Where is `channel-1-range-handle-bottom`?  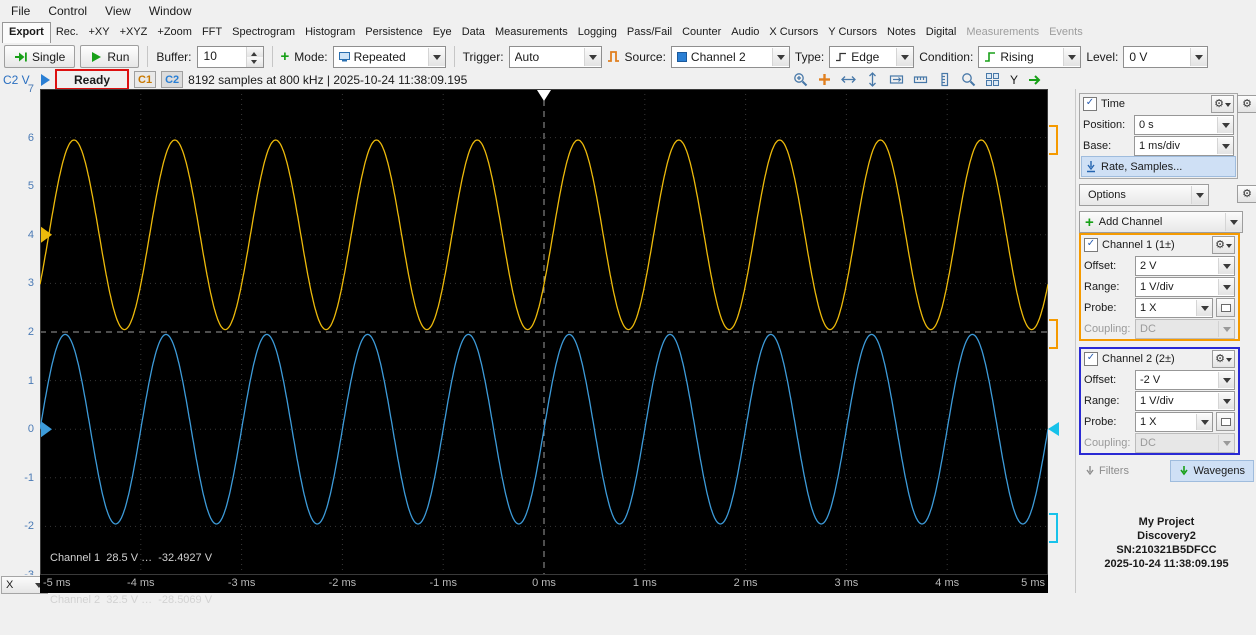 channel-1-range-handle-bottom is located at coordinates (1053, 334).